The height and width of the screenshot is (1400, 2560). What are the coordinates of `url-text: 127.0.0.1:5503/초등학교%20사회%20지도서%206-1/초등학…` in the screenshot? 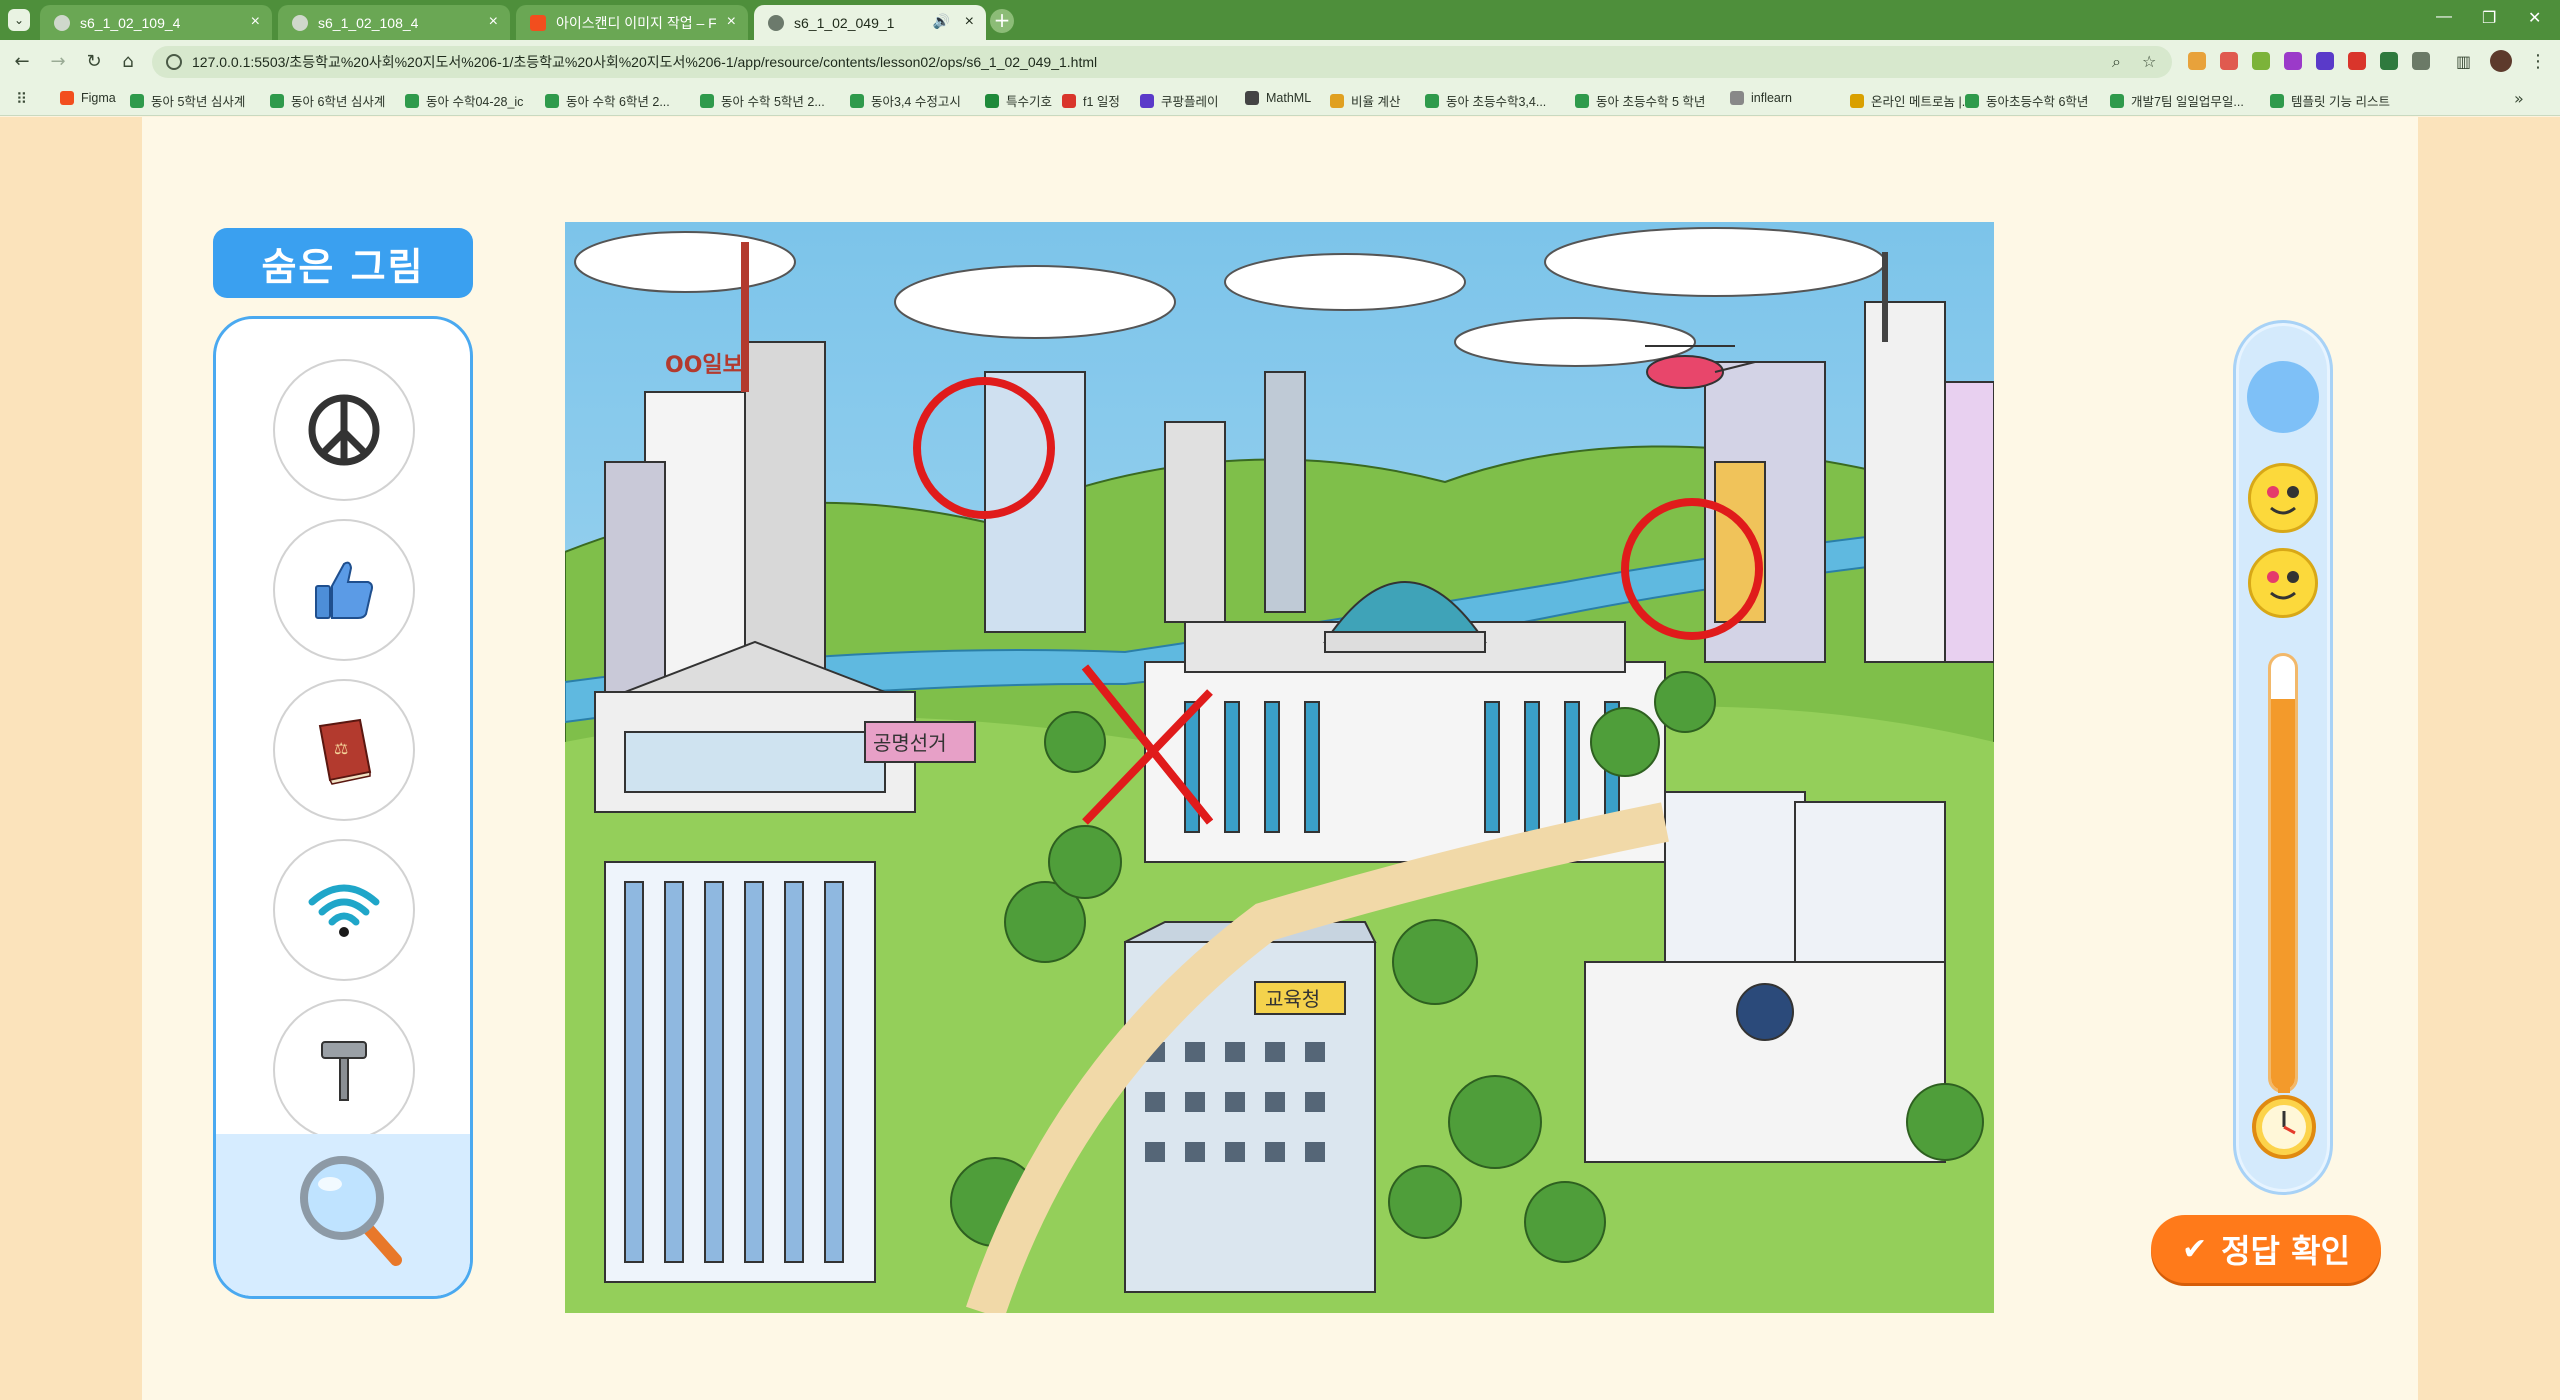 It's located at (644, 62).